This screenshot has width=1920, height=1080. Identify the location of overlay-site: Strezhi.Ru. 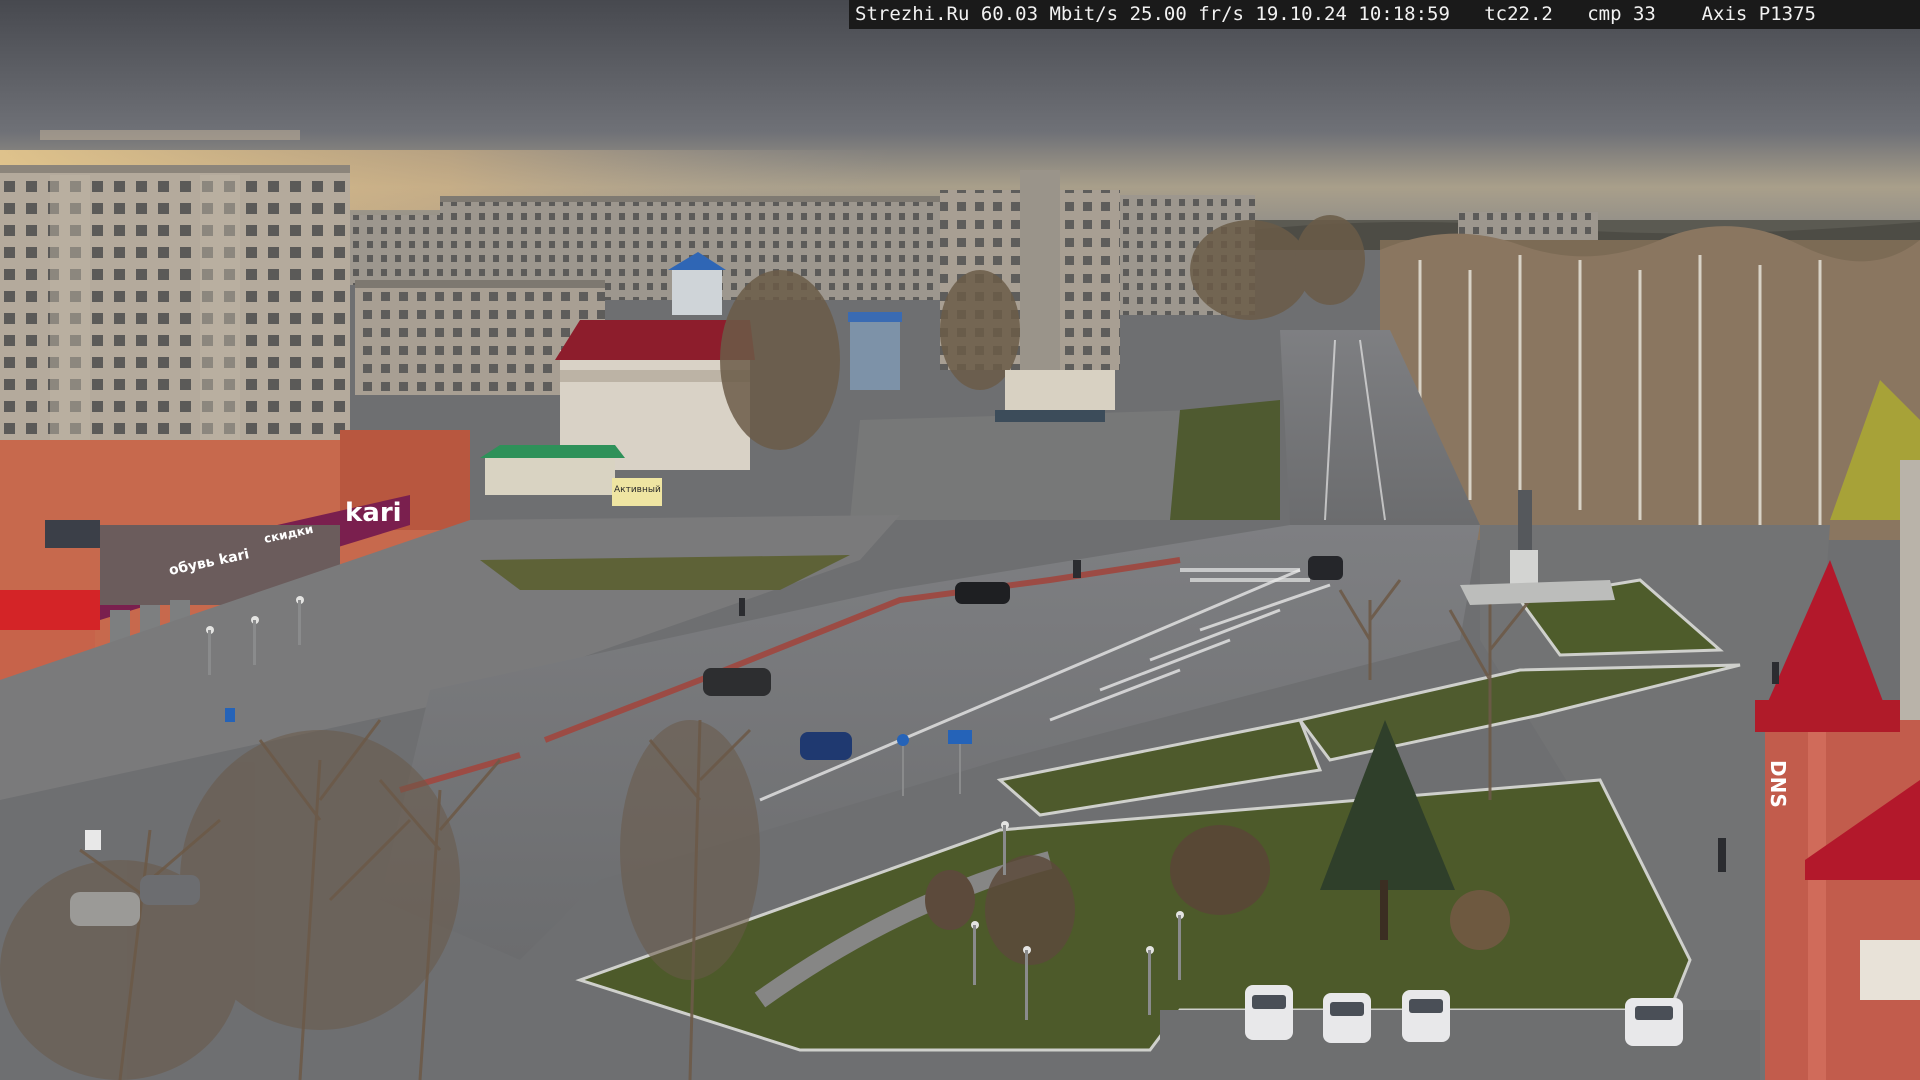
(912, 14).